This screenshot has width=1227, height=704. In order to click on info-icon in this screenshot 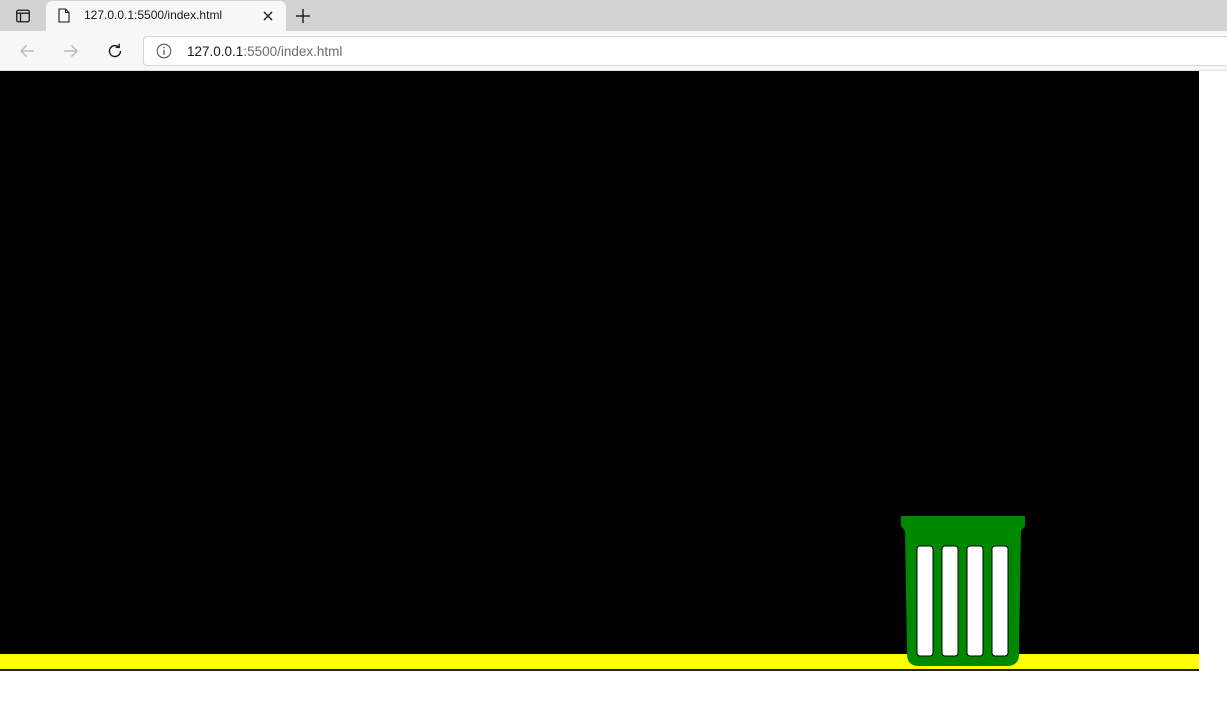, I will do `click(164, 53)`.